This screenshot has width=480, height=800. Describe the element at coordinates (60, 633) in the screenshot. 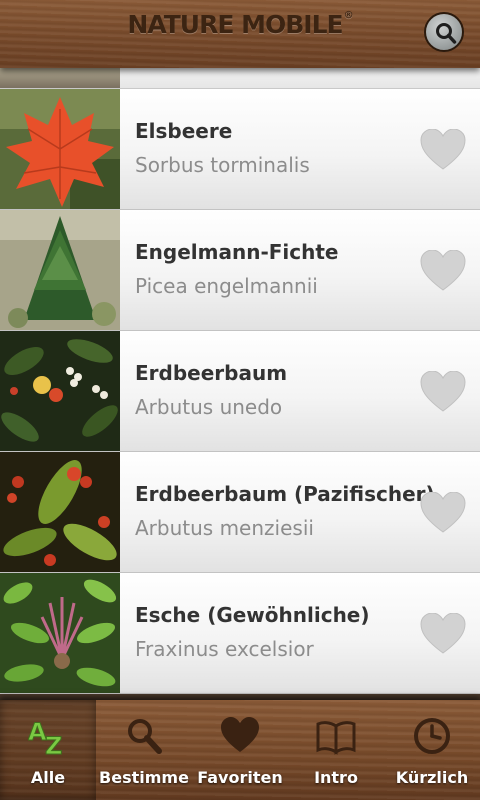

I see `species-thumbnail-ash-leaves` at that location.